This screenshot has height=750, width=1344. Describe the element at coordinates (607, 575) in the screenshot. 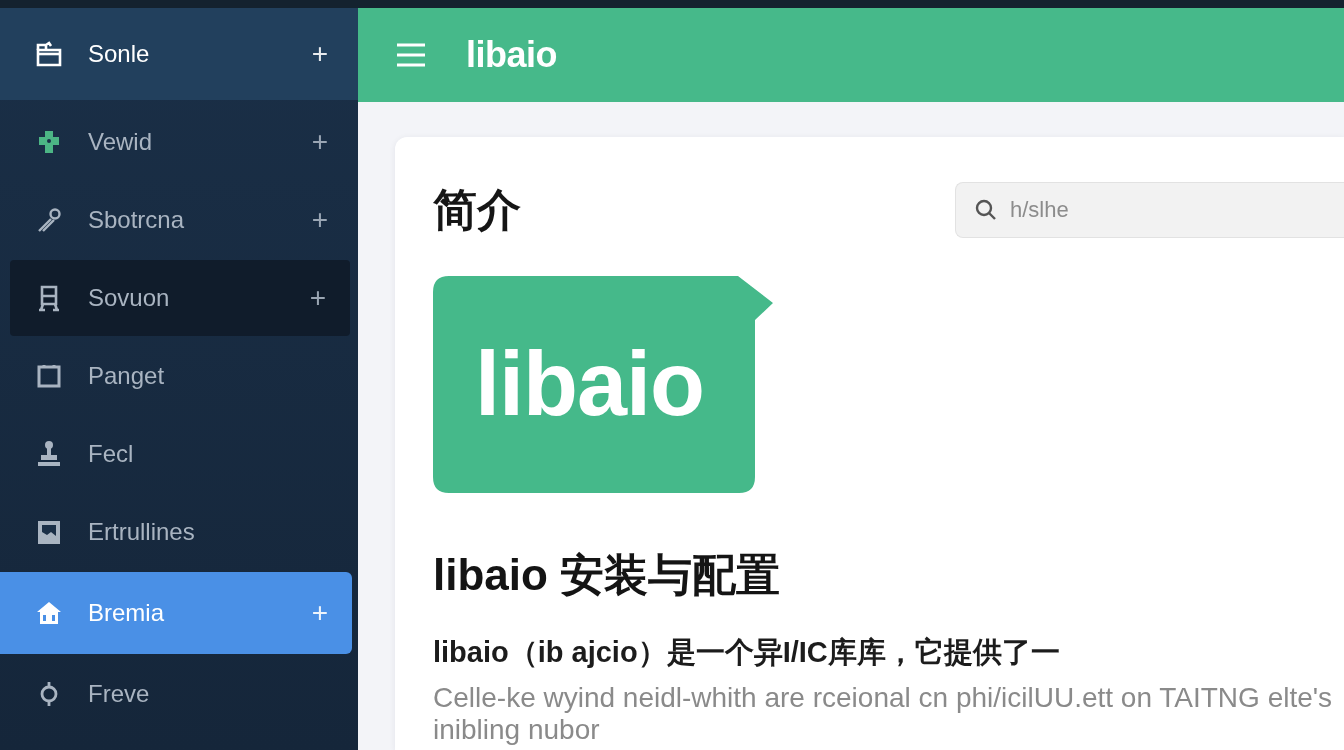

I see `article-heading: libaio 安装与配置` at that location.